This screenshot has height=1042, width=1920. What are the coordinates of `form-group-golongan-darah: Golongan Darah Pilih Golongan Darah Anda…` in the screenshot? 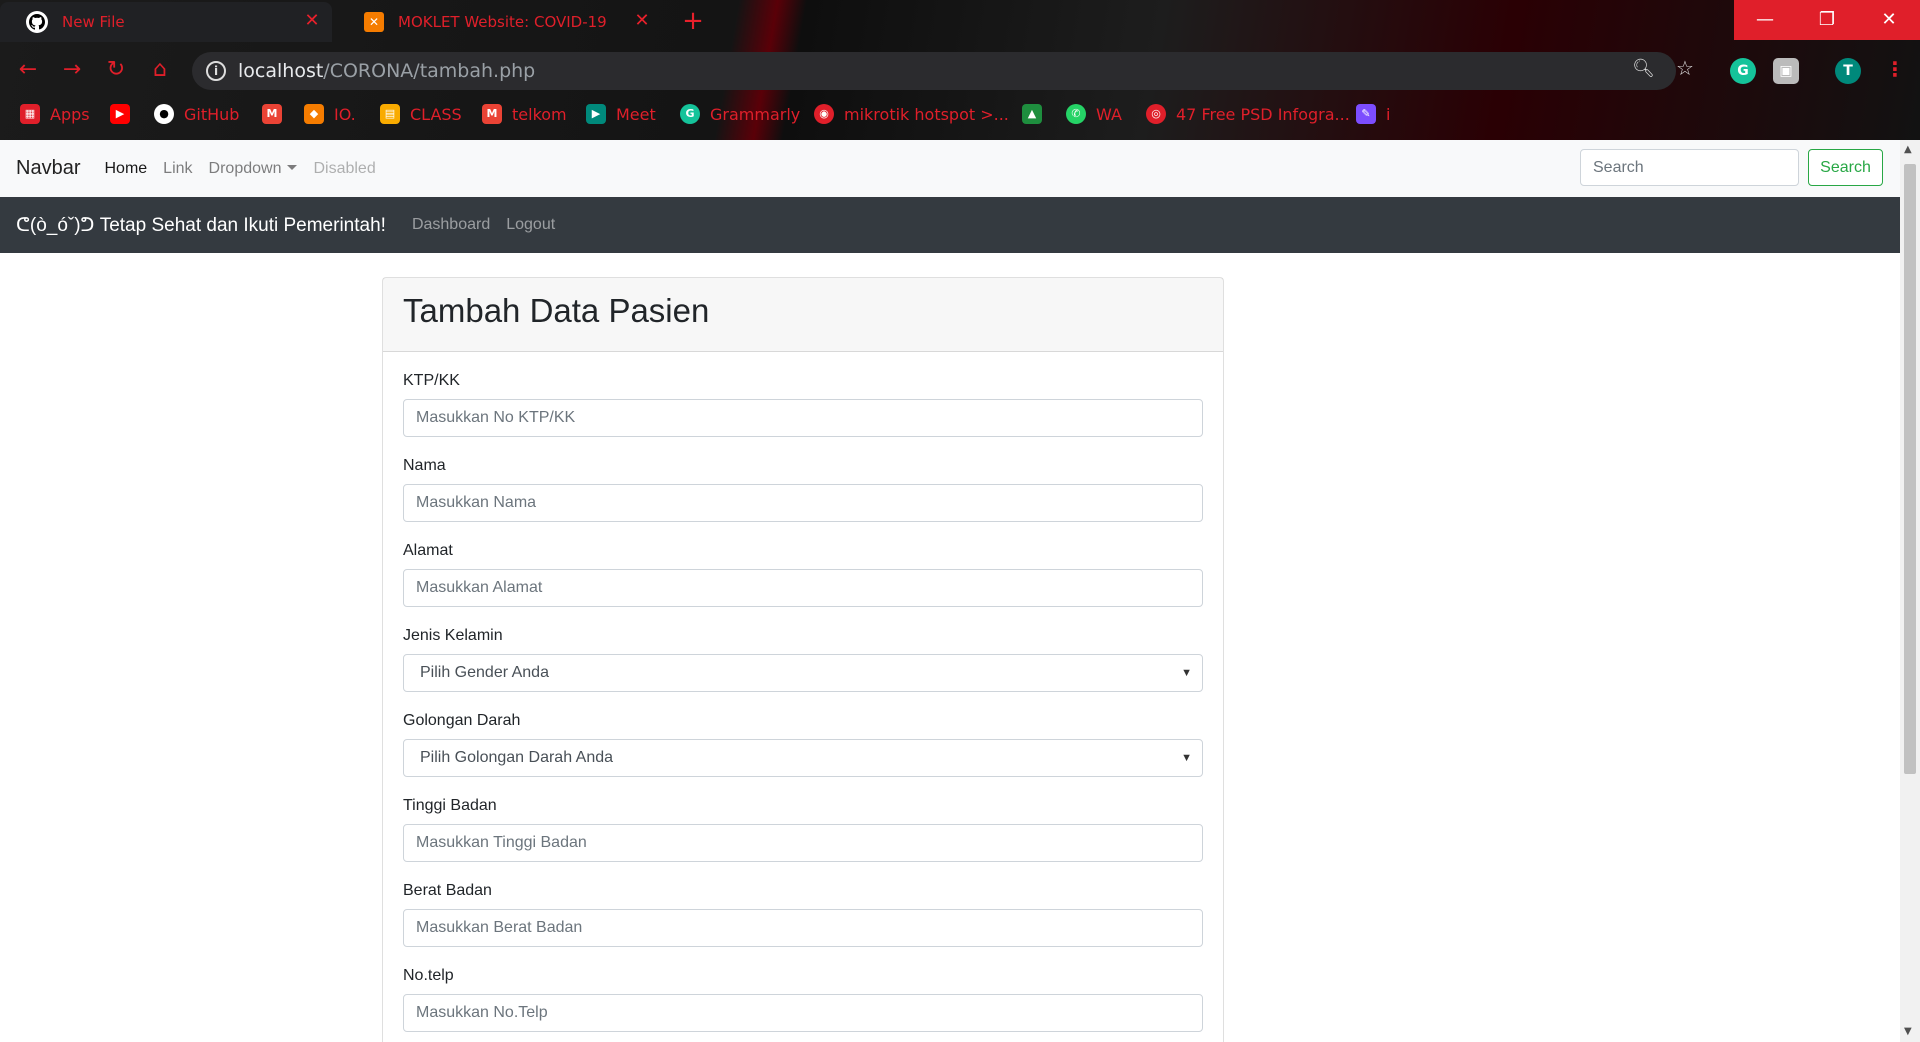 It's located at (803, 744).